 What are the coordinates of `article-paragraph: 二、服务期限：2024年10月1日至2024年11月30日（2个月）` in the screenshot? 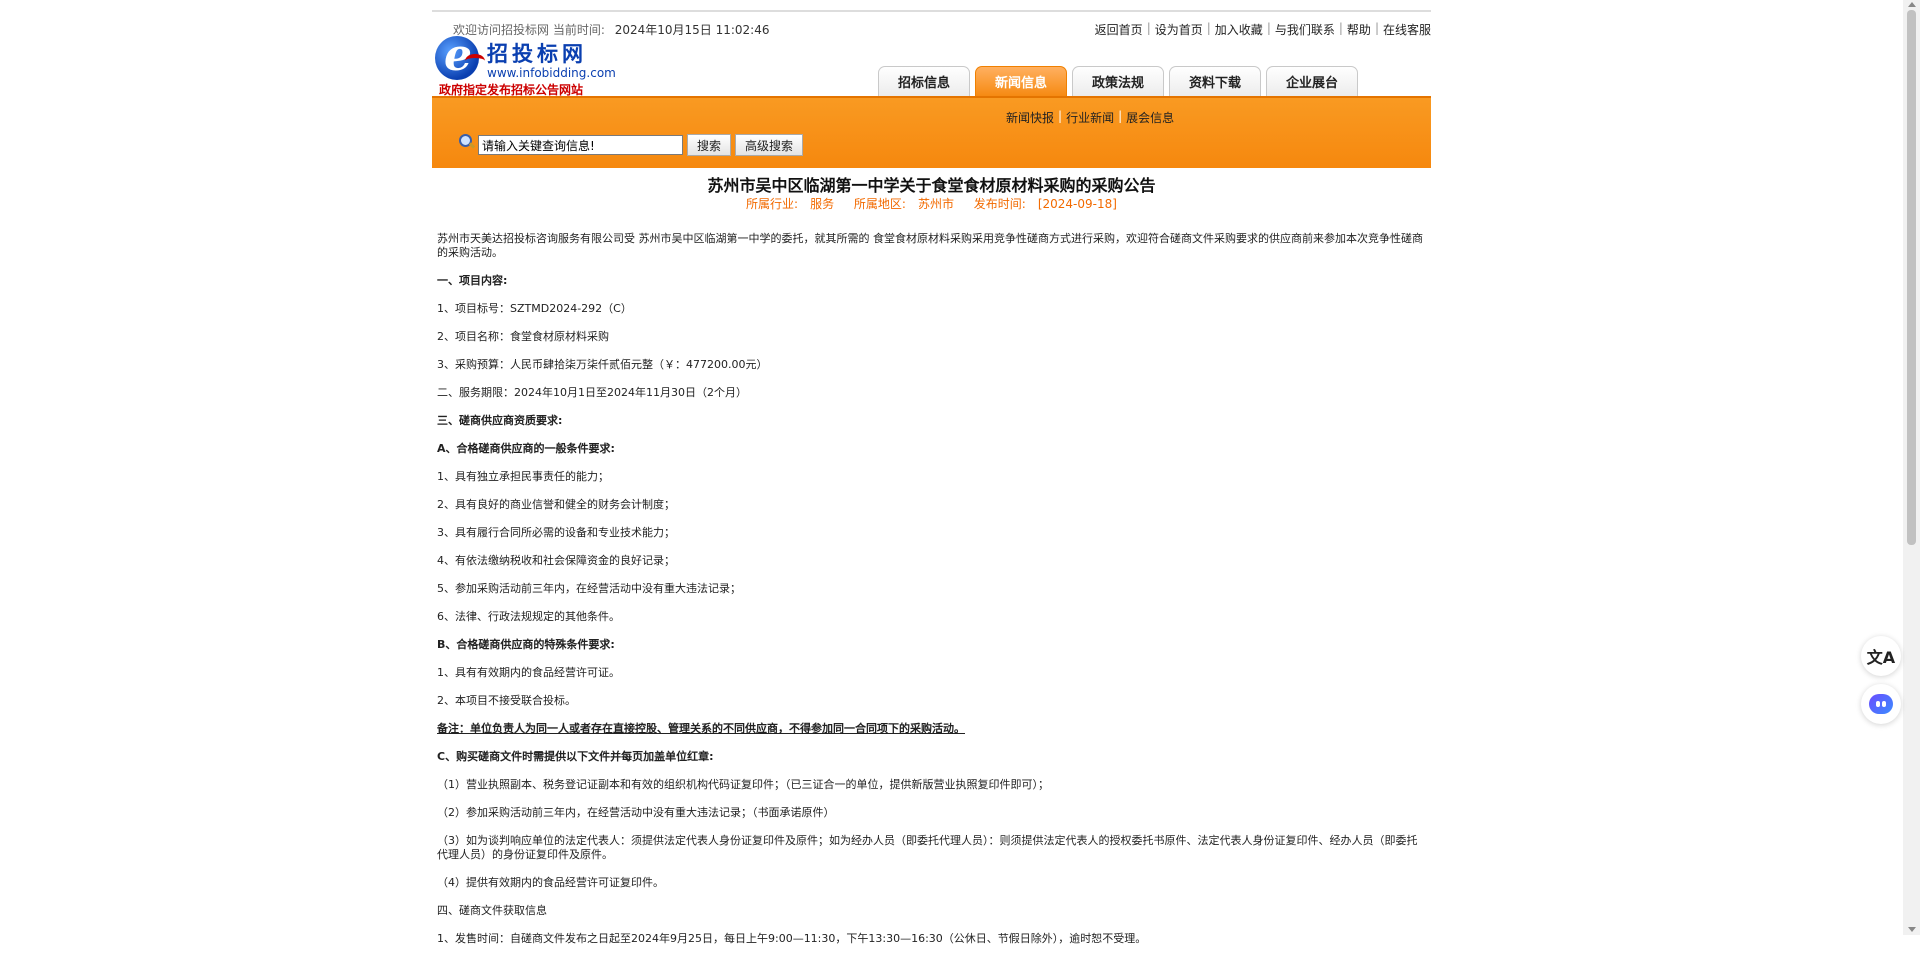 It's located at (592, 392).